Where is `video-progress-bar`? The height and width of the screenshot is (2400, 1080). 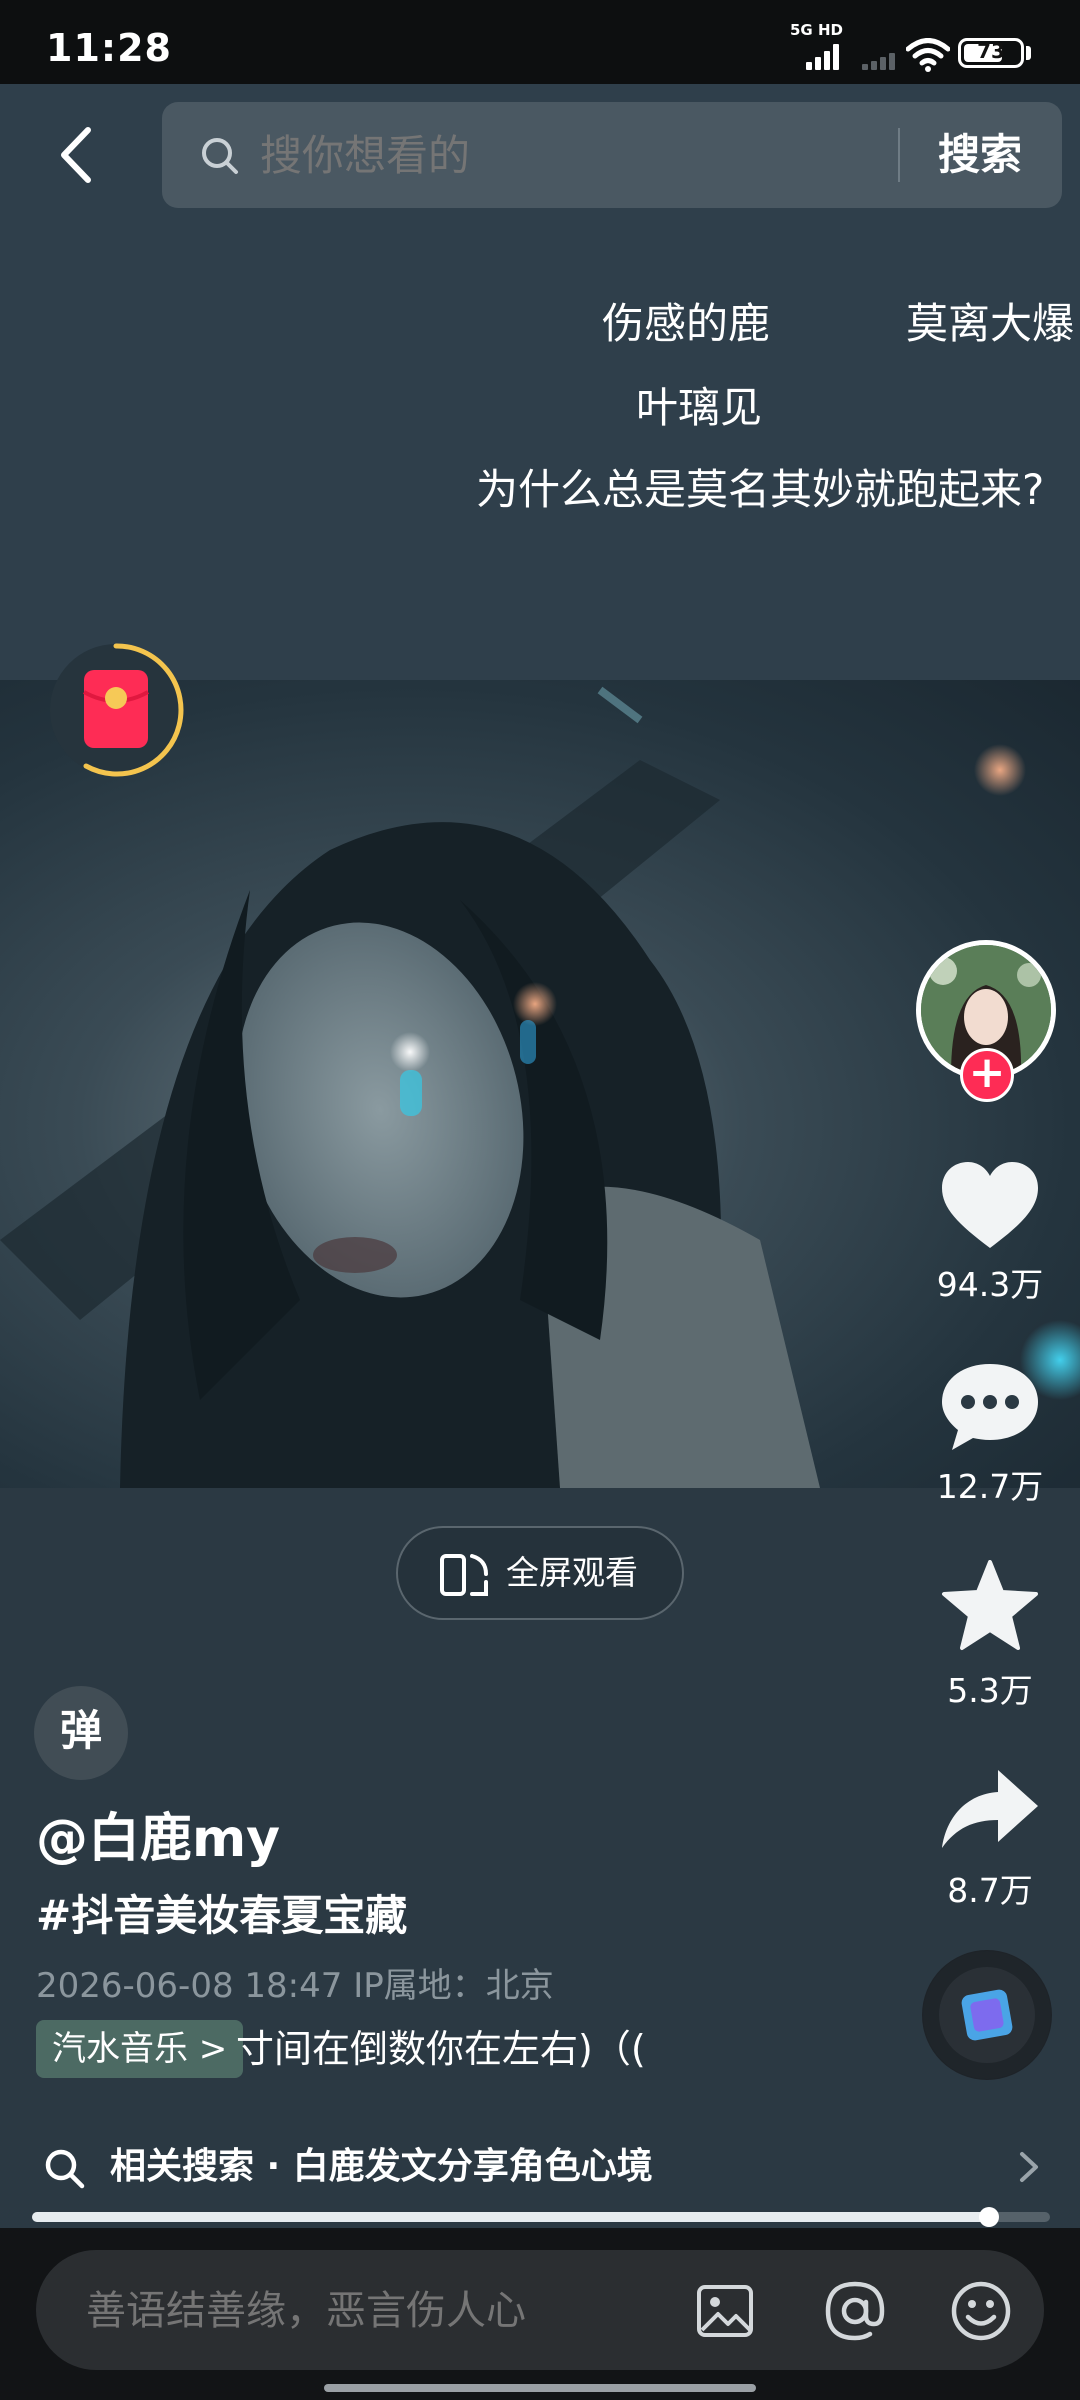
video-progress-bar is located at coordinates (541, 2217).